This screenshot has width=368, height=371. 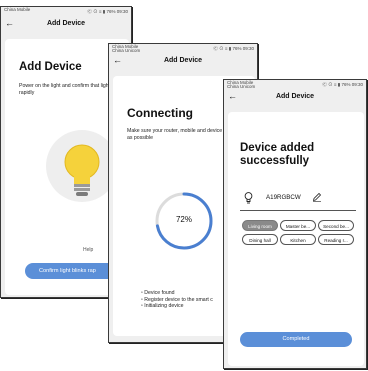 What do you see at coordinates (260, 239) in the screenshot?
I see `room-chip-dining-hall: Dining hall` at bounding box center [260, 239].